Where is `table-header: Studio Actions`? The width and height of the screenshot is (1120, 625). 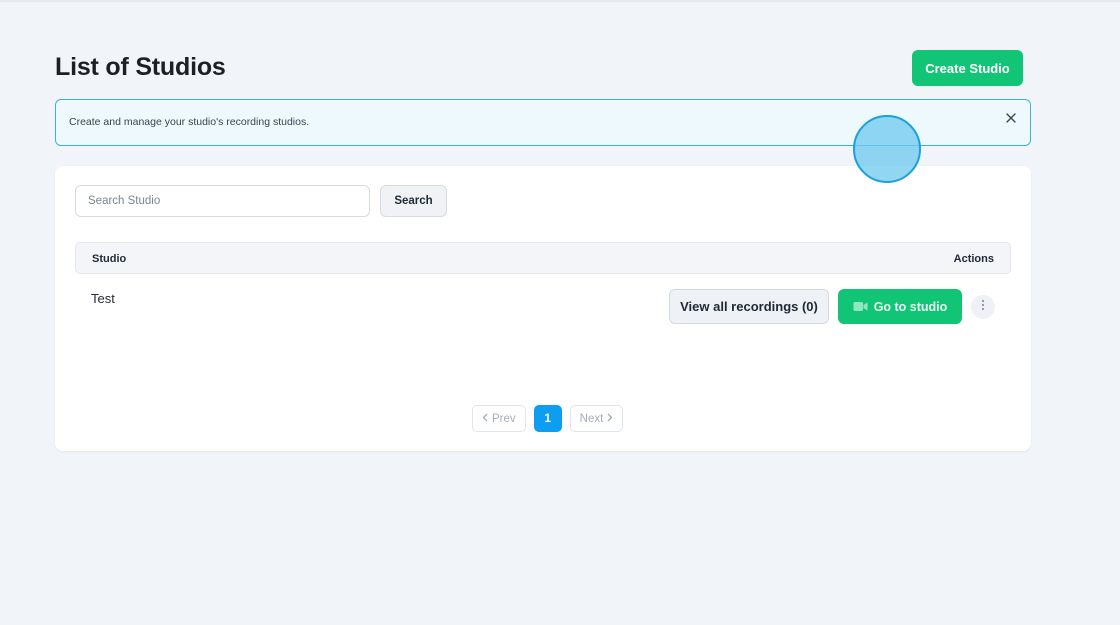
table-header: Studio Actions is located at coordinates (543, 258).